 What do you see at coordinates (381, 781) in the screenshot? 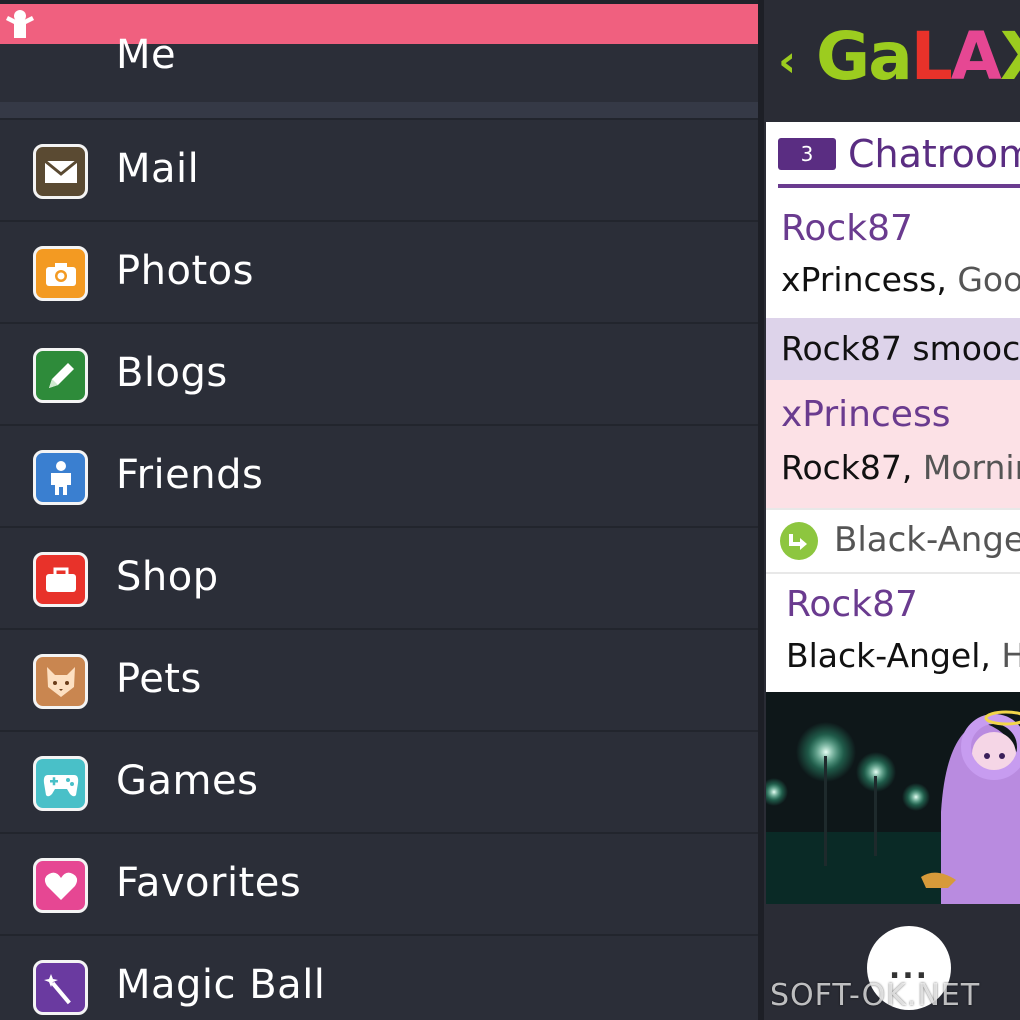
I see `menu-item-games: Games` at bounding box center [381, 781].